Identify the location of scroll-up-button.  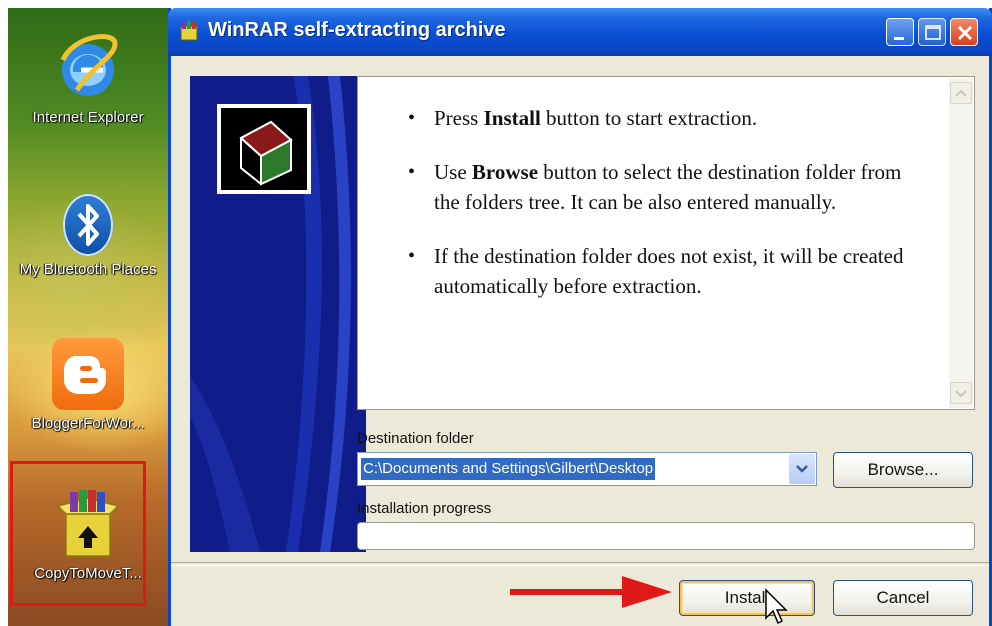
(961, 93).